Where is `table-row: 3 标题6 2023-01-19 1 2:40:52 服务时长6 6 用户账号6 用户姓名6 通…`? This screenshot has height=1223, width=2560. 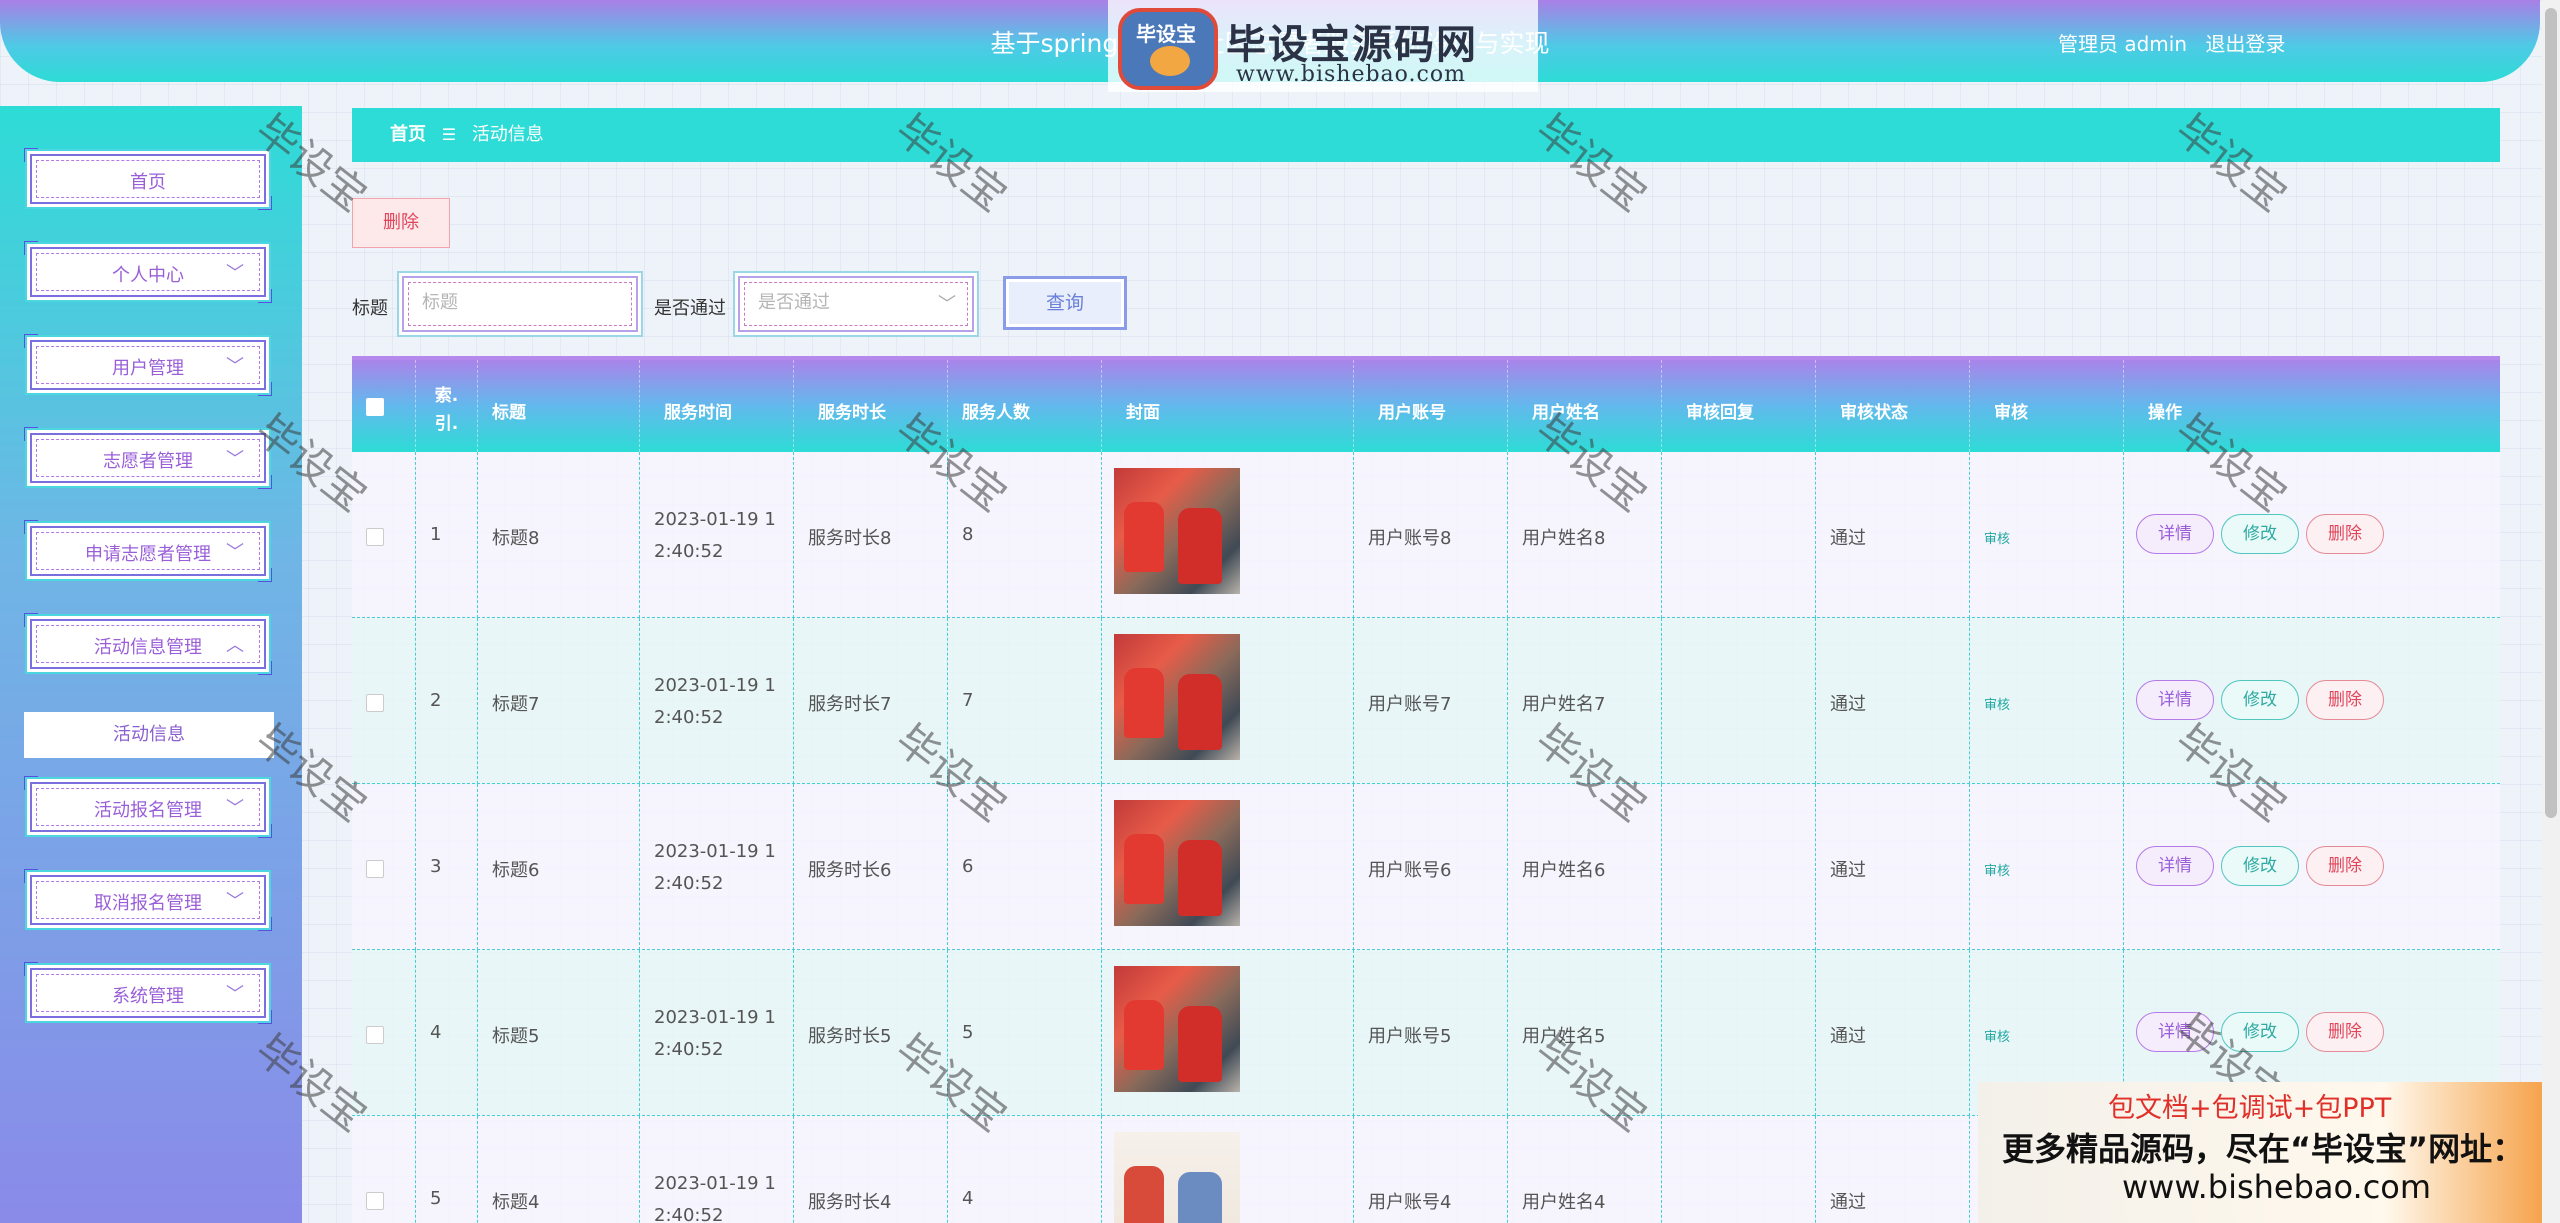
table-row: 3 标题6 2023-01-19 1 2:40:52 服务时长6 6 用户账号6 用户姓名6 通… is located at coordinates (1426, 867).